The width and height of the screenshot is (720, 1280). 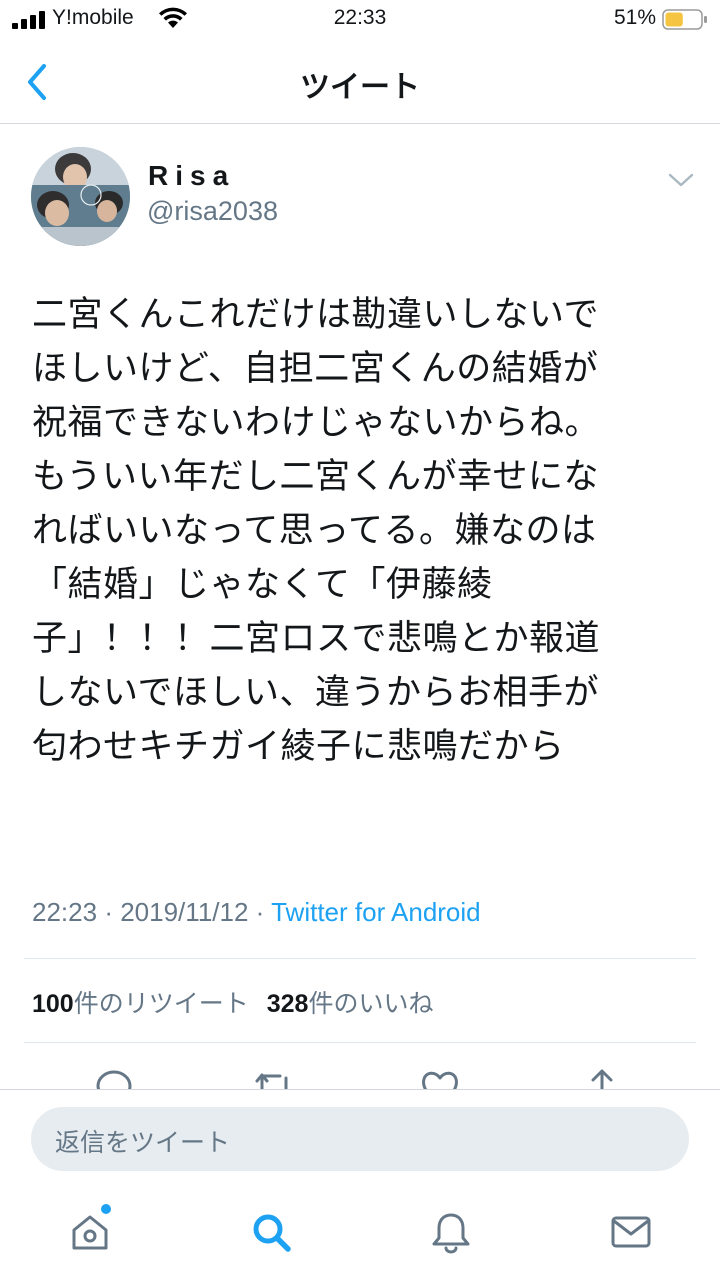 I want to click on tweet-stats: 100件のリツイート 328件のいいね, so click(x=232, y=1002).